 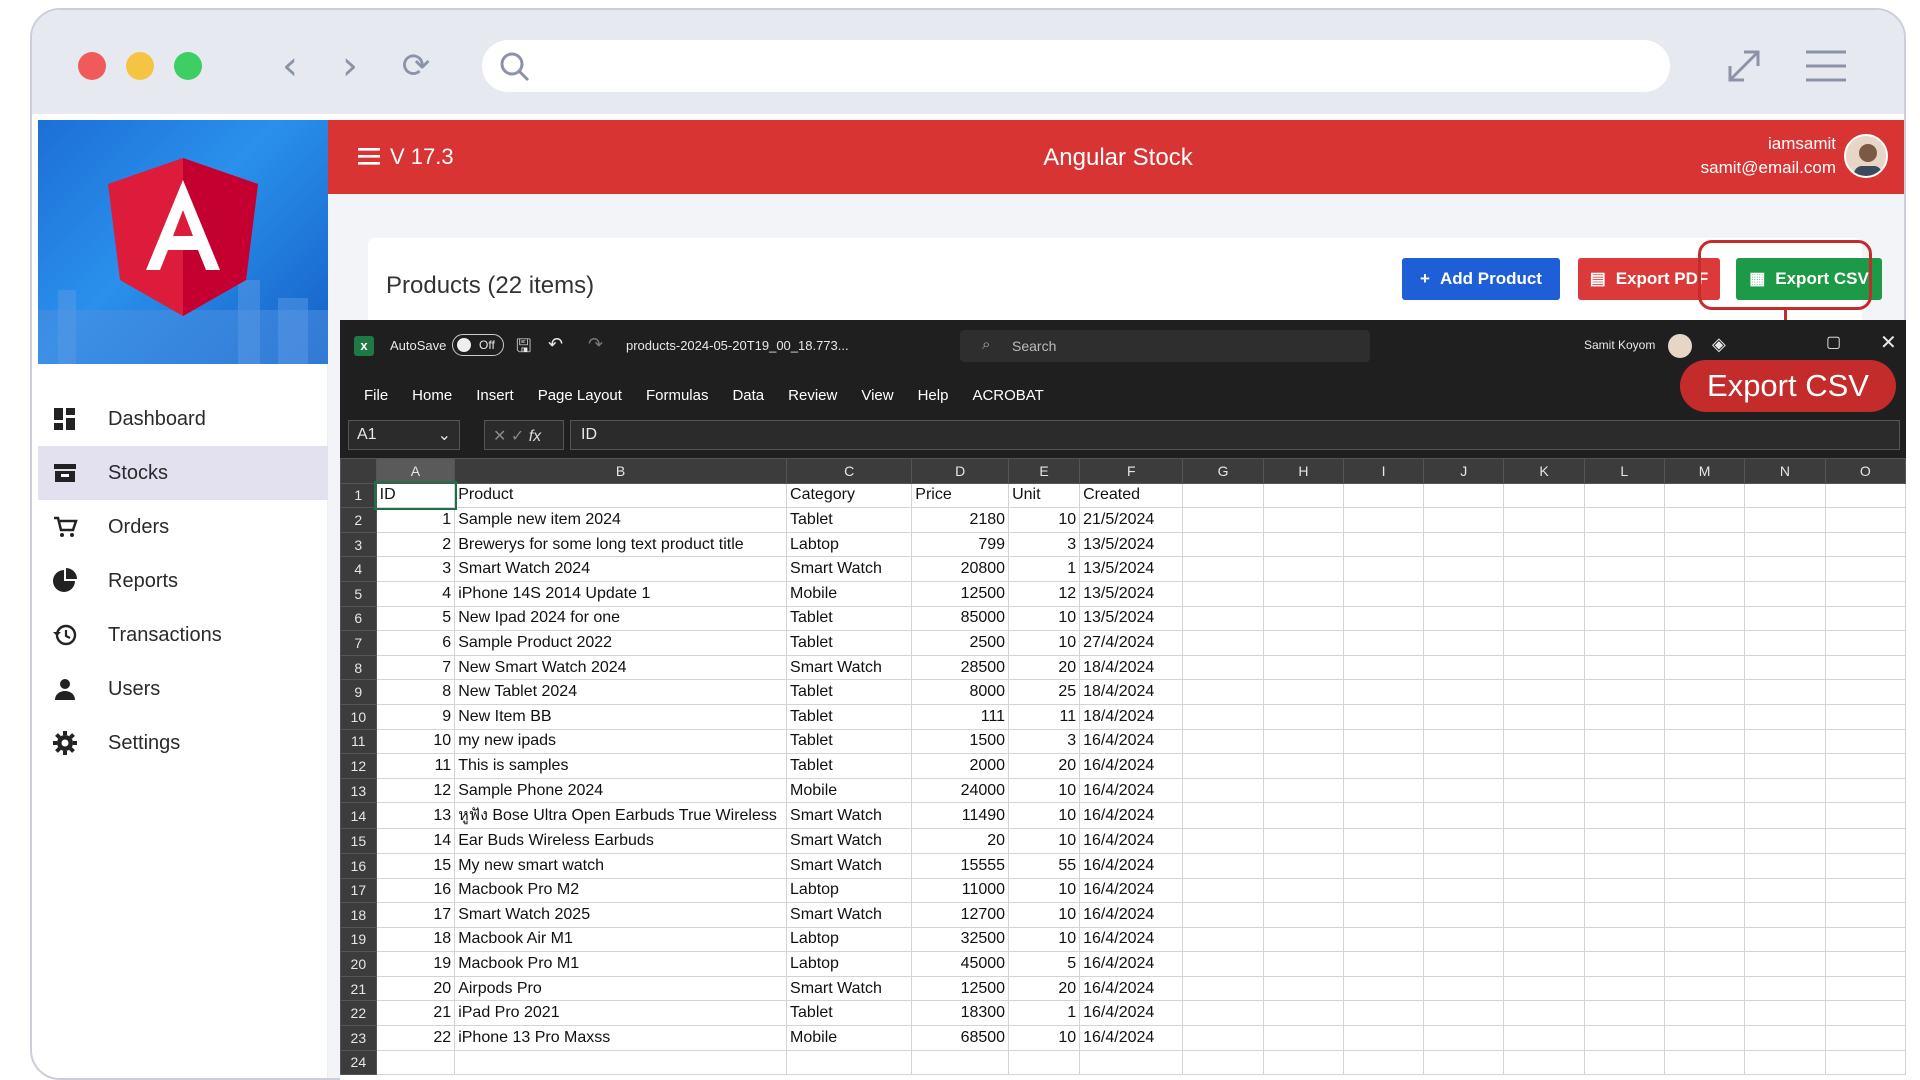 What do you see at coordinates (621, 569) in the screenshot?
I see `cell: Smart Watch 2024` at bounding box center [621, 569].